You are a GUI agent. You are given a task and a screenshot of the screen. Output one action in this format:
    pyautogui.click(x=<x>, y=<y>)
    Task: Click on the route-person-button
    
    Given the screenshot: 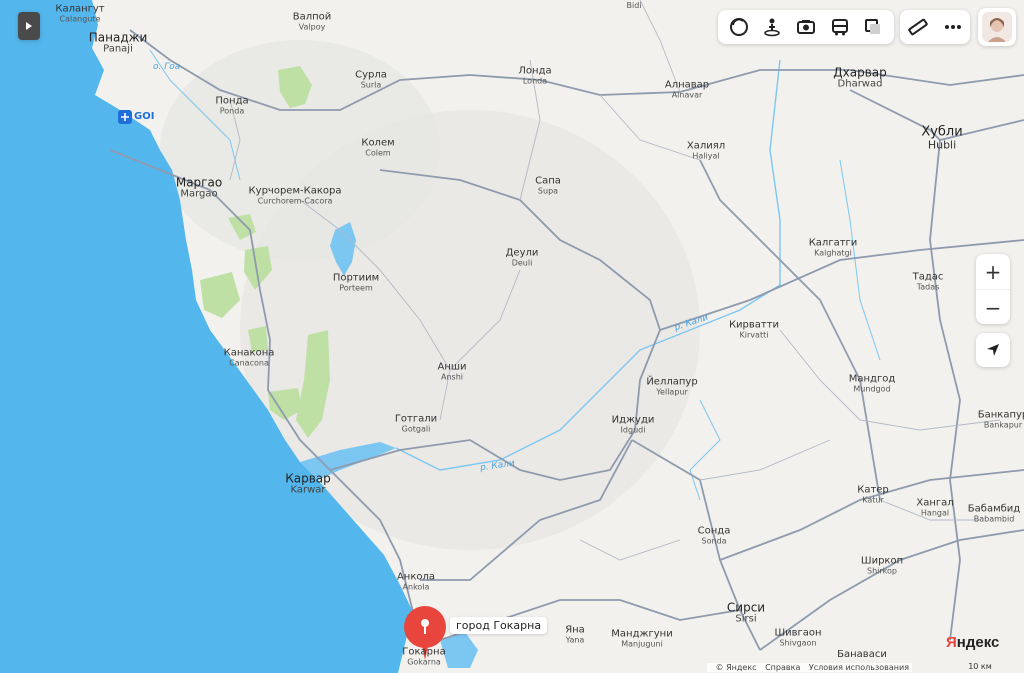 What is the action you would take?
    pyautogui.click(x=772, y=27)
    